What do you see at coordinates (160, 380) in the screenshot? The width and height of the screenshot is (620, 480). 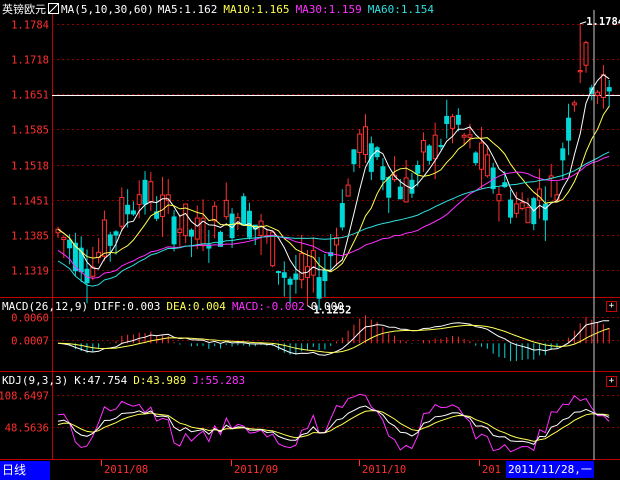 I see `kdj-d: D:43.989` at bounding box center [160, 380].